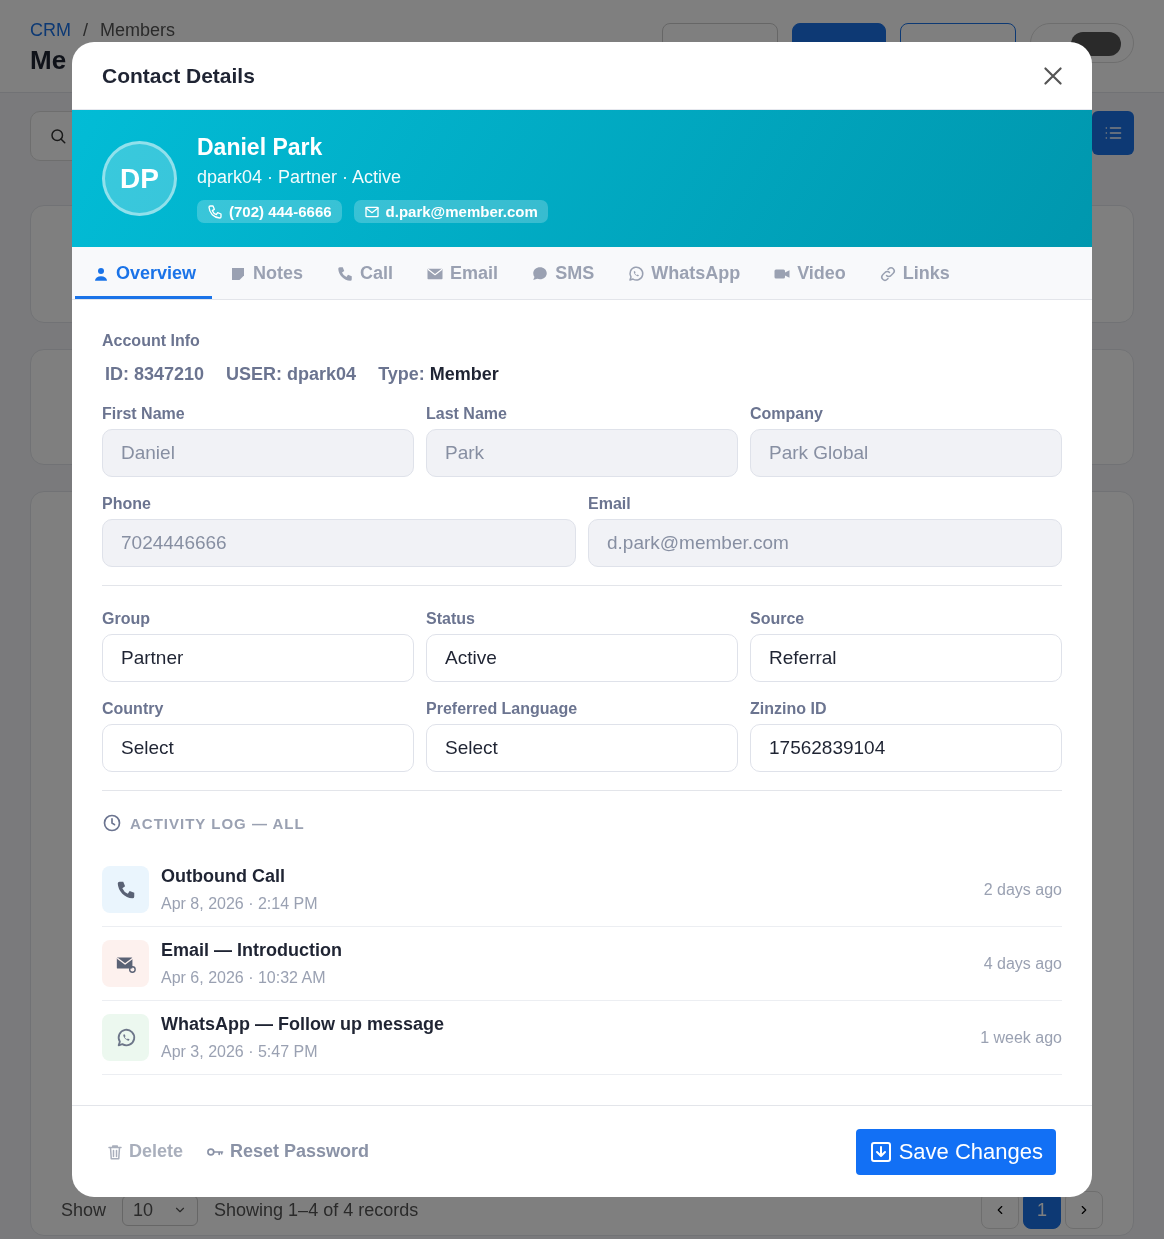  Describe the element at coordinates (451, 619) in the screenshot. I see `field-label: Status` at that location.